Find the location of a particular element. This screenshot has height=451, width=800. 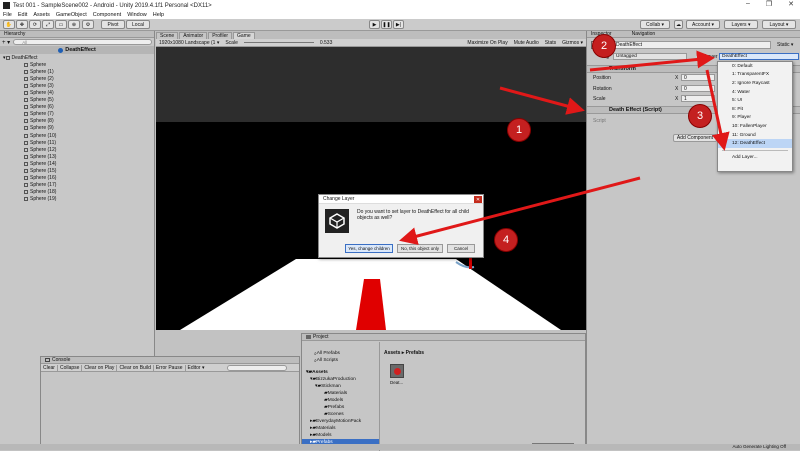

tab-scene: Scene is located at coordinates (167, 35).